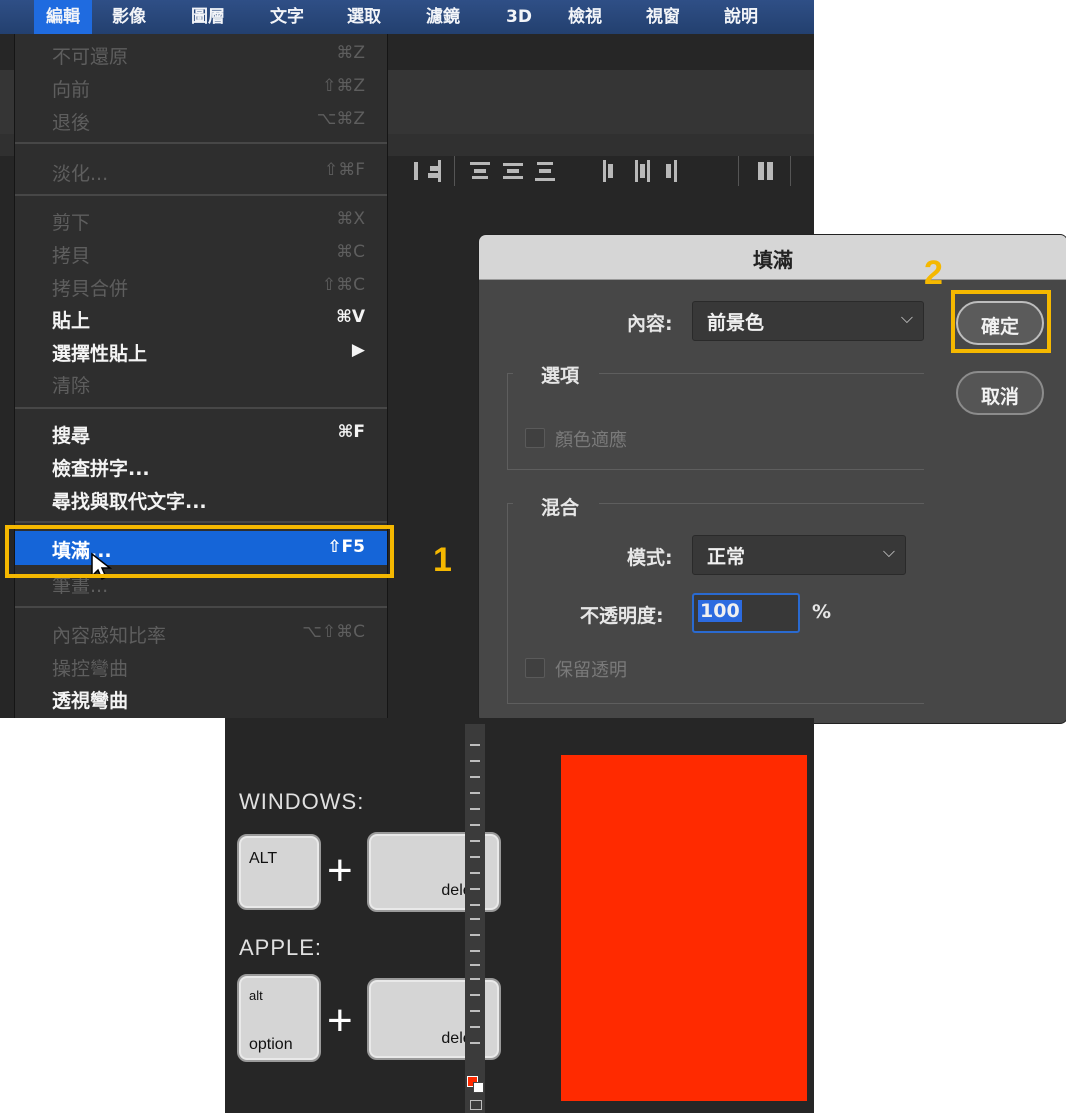  What do you see at coordinates (720, 611) in the screenshot?
I see `opacity-value: 100` at bounding box center [720, 611].